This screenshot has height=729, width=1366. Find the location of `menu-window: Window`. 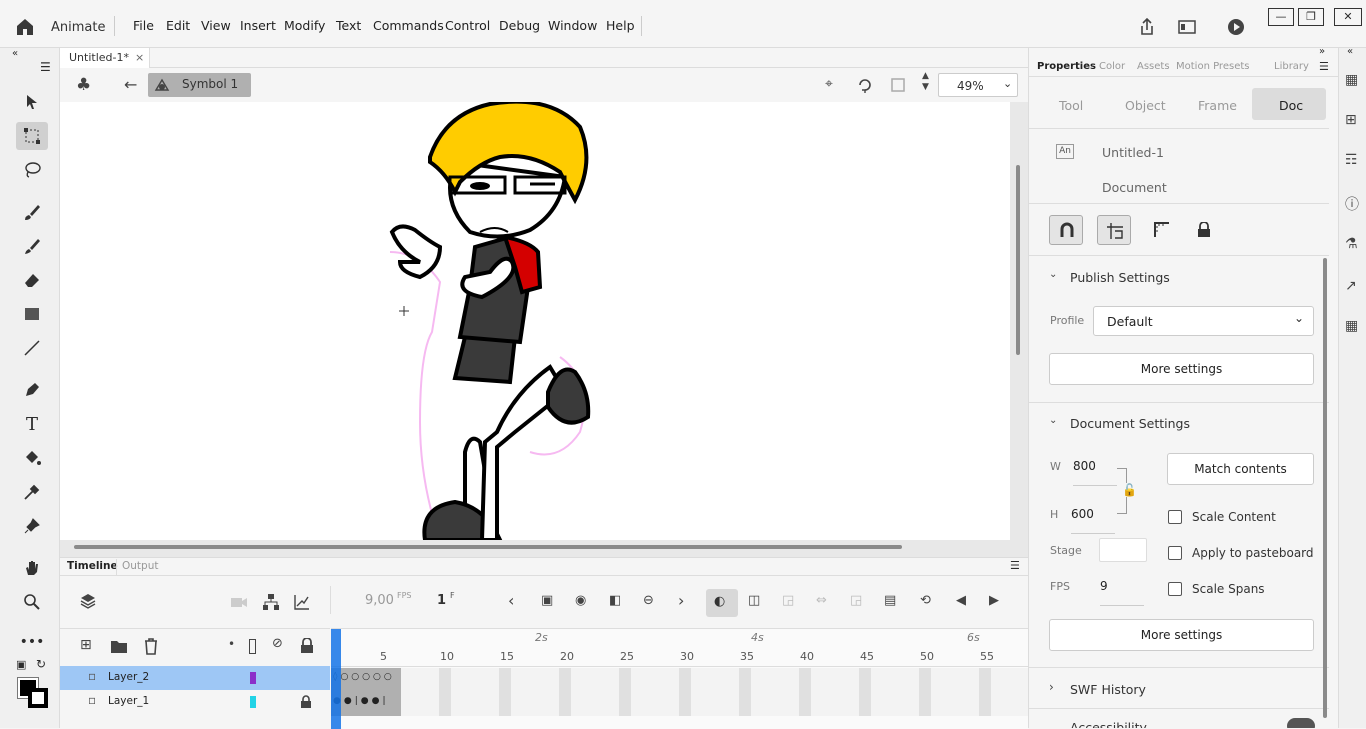

menu-window: Window is located at coordinates (572, 25).